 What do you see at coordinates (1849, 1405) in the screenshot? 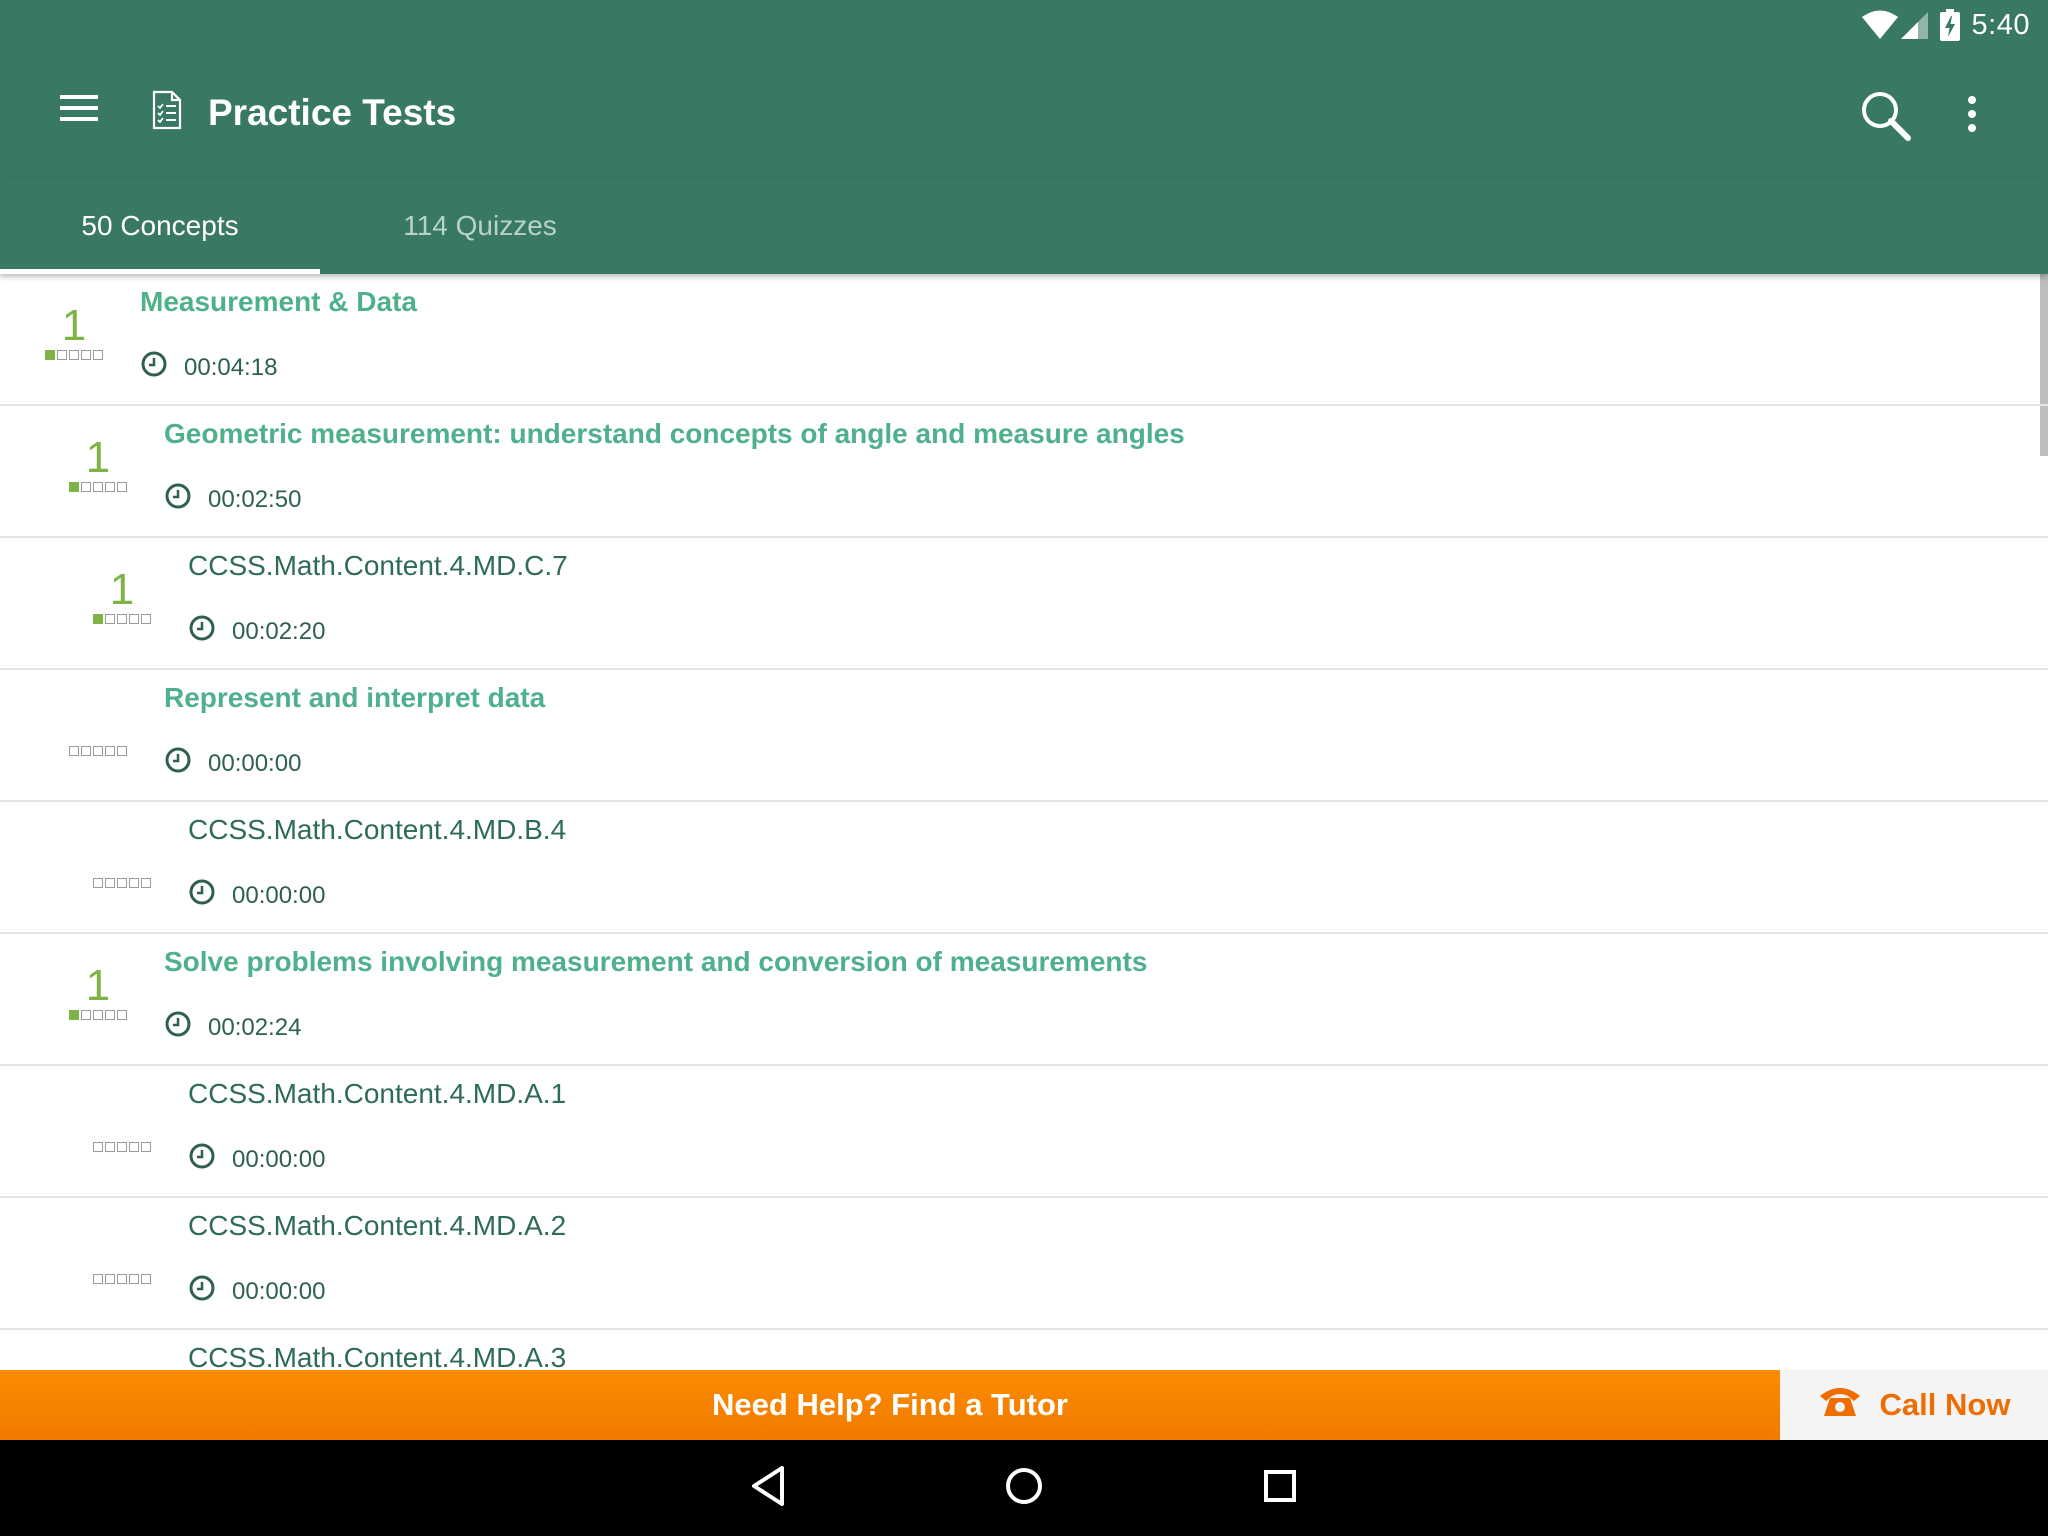
I see `phone-icon` at bounding box center [1849, 1405].